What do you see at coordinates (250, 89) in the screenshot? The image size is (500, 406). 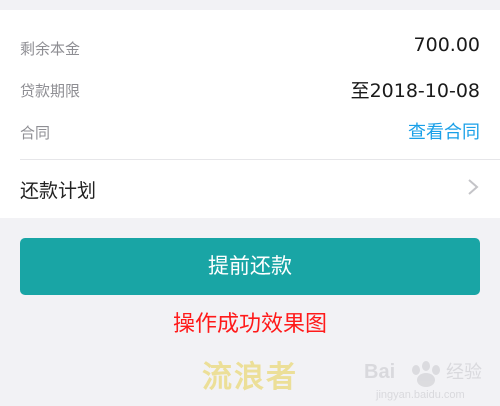 I see `loan-term-row: 贷款期限 至2018-10-08` at bounding box center [250, 89].